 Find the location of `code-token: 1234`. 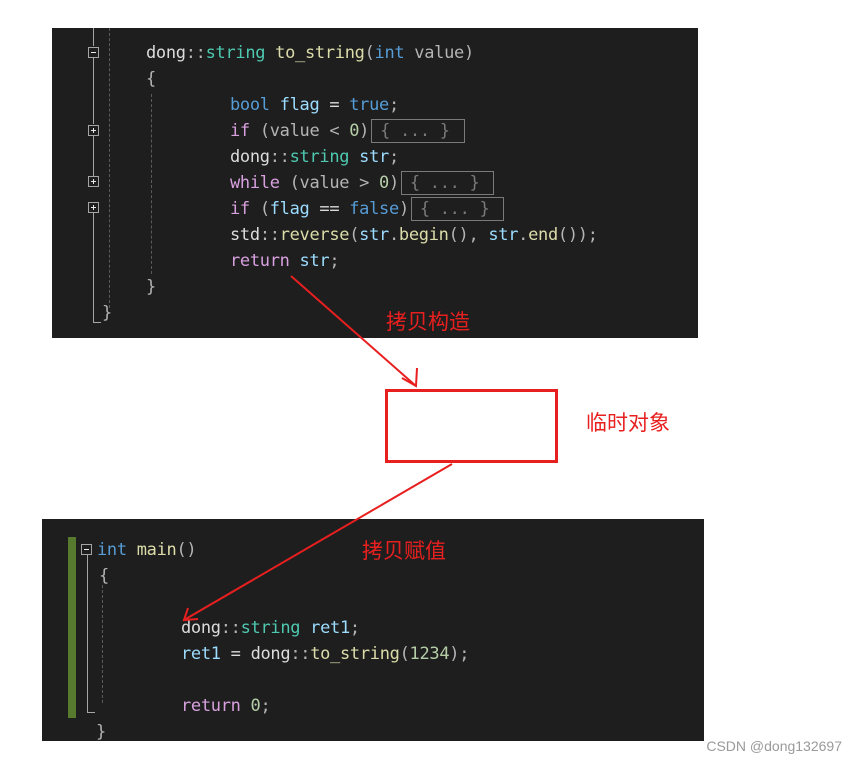

code-token: 1234 is located at coordinates (429, 654).